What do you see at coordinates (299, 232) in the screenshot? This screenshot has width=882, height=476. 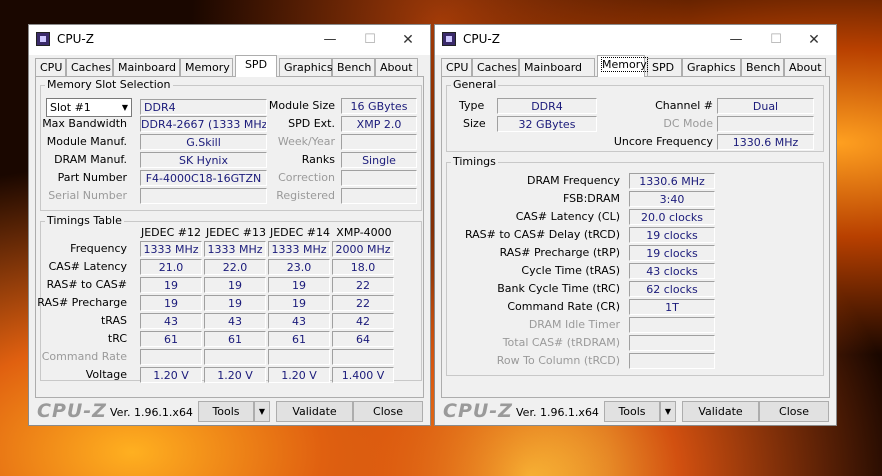 I see `column-header: JEDEC #14` at bounding box center [299, 232].